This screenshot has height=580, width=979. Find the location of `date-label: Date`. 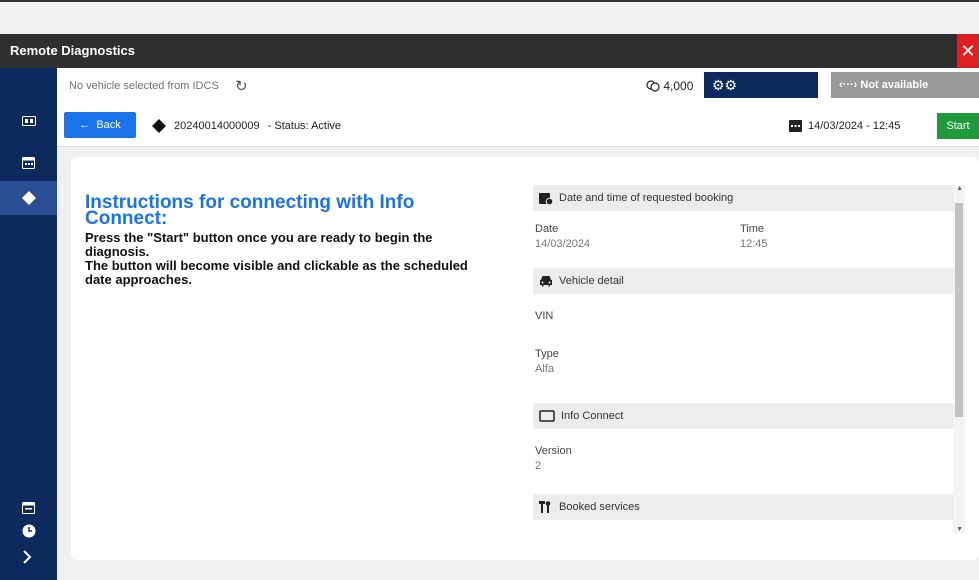

date-label: Date is located at coordinates (547, 229).